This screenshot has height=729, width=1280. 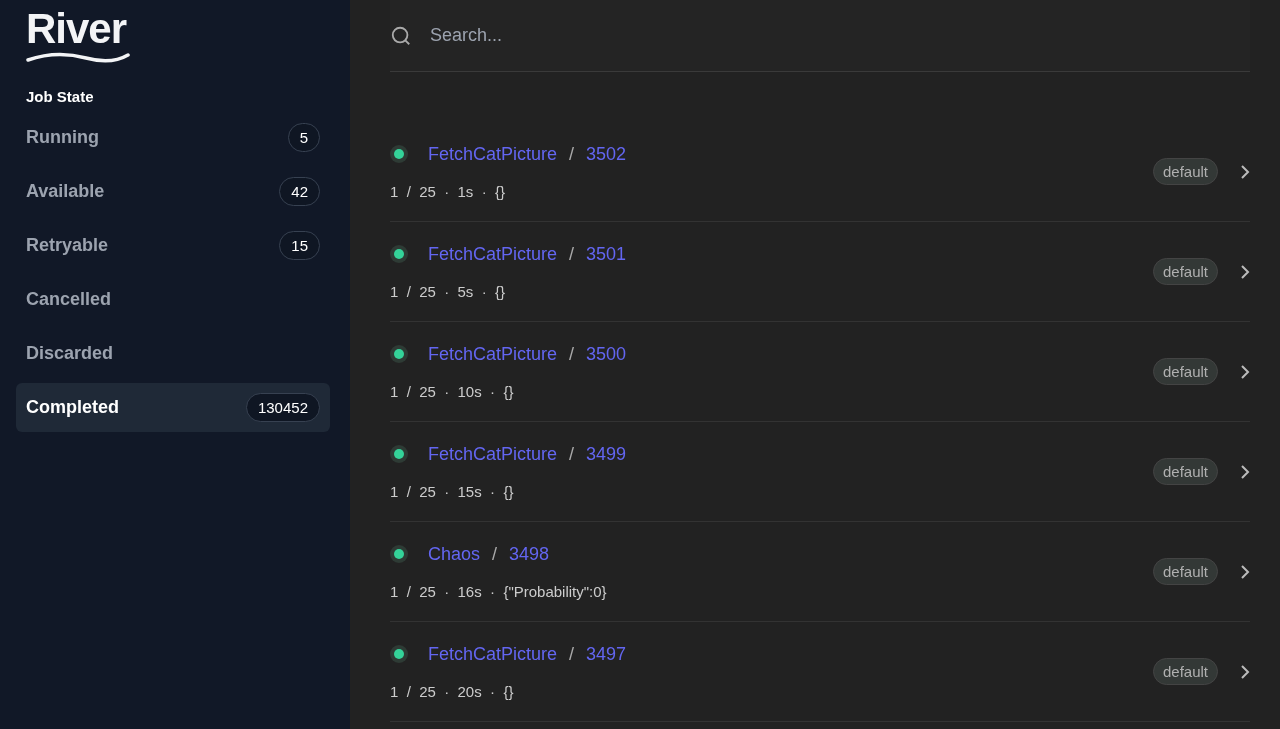 What do you see at coordinates (606, 454) in the screenshot?
I see `job-id-link: 3499` at bounding box center [606, 454].